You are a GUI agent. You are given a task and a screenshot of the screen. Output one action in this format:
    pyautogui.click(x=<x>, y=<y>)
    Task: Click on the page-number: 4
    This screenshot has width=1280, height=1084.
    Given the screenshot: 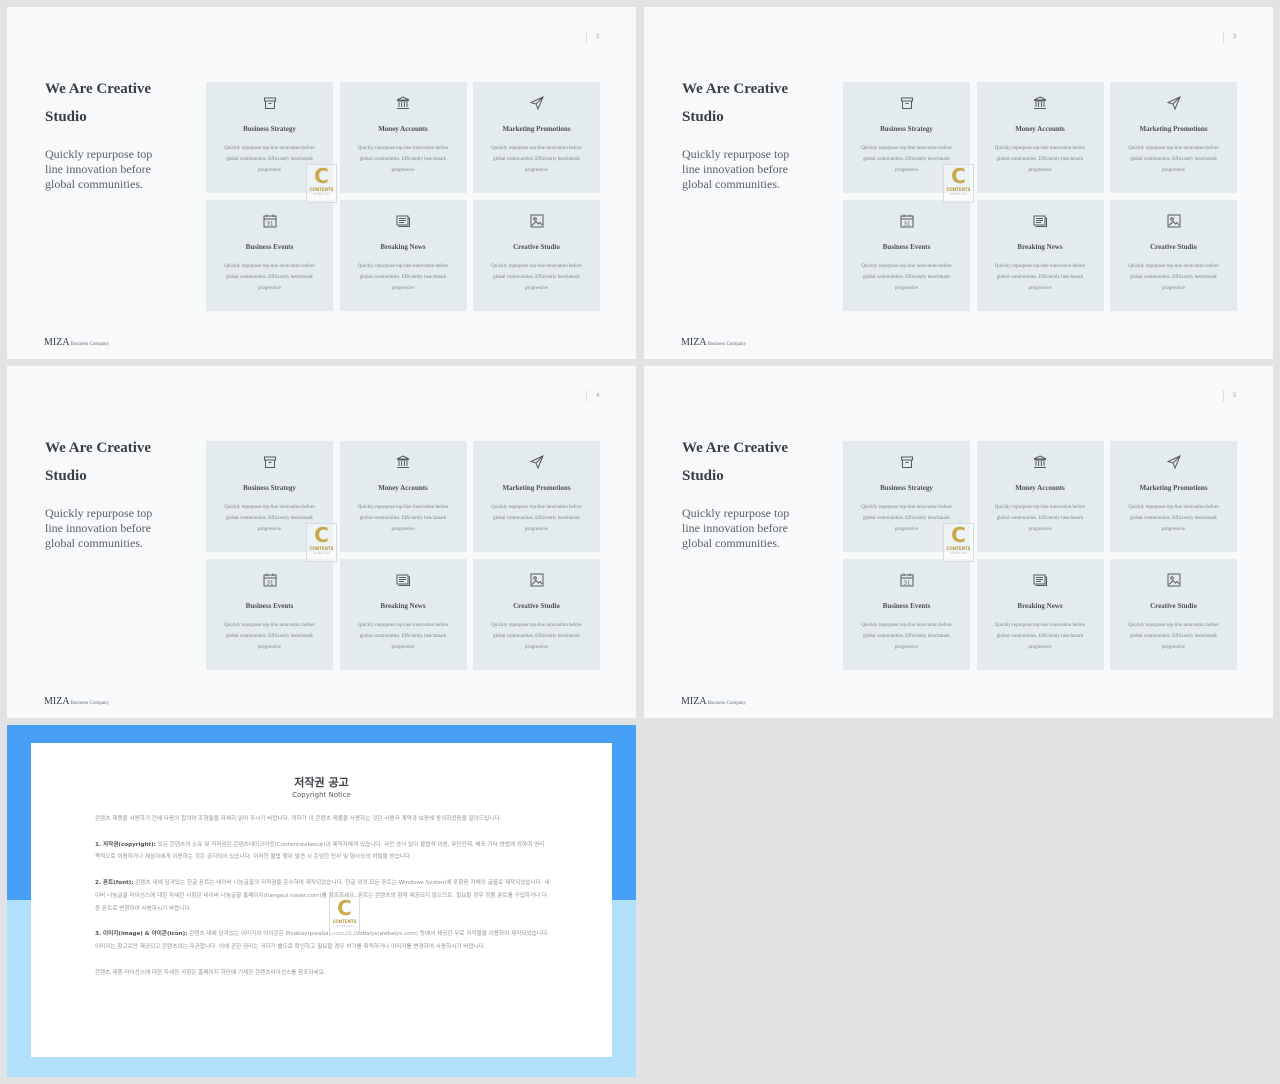 What is the action you would take?
    pyautogui.click(x=599, y=396)
    